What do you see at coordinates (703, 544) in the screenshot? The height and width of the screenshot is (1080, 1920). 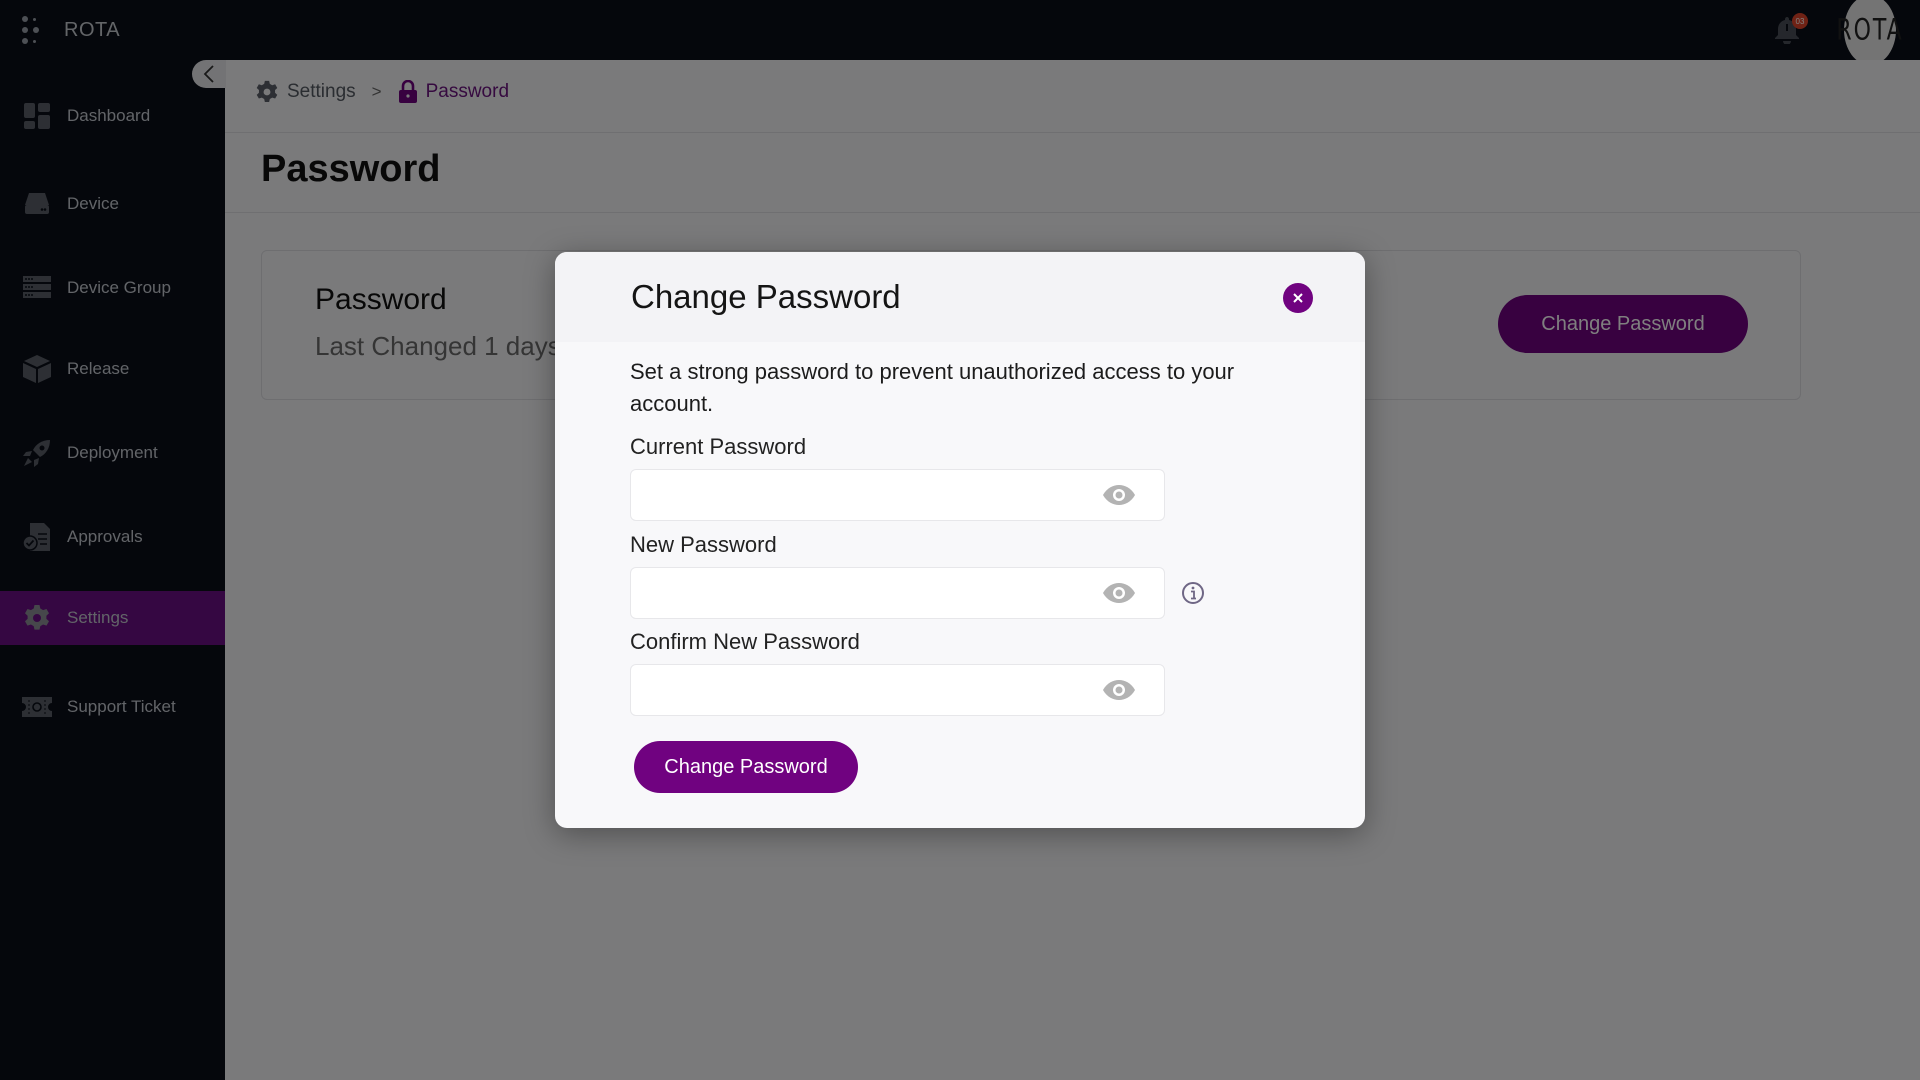 I see `new-password-label: New Password` at bounding box center [703, 544].